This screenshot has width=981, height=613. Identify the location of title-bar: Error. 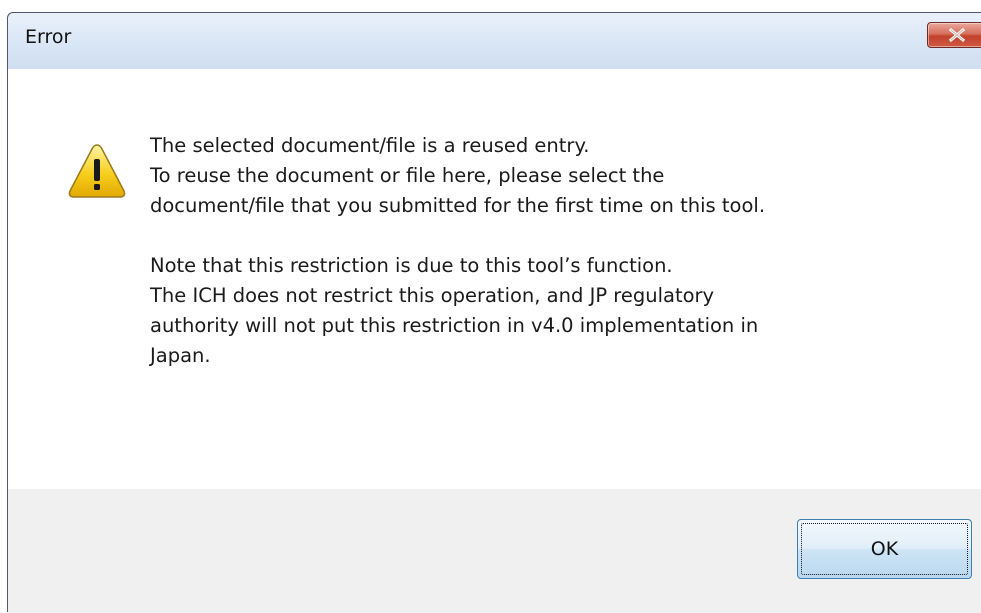
(494, 41).